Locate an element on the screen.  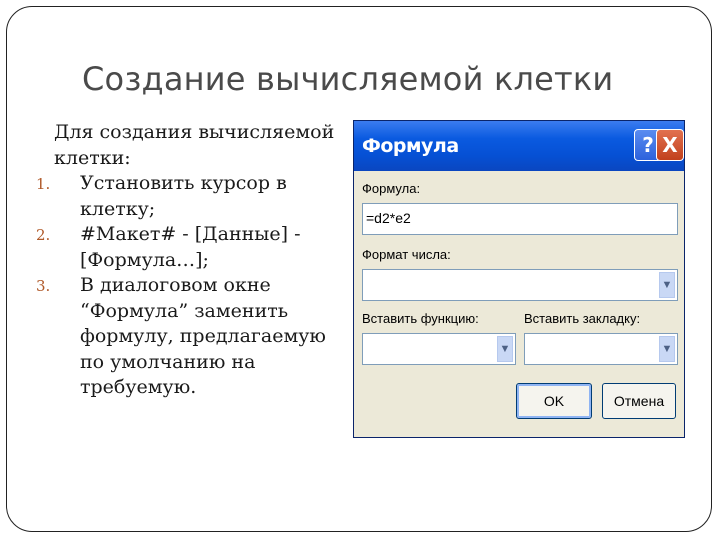
cancel-button: Отмена is located at coordinates (639, 401).